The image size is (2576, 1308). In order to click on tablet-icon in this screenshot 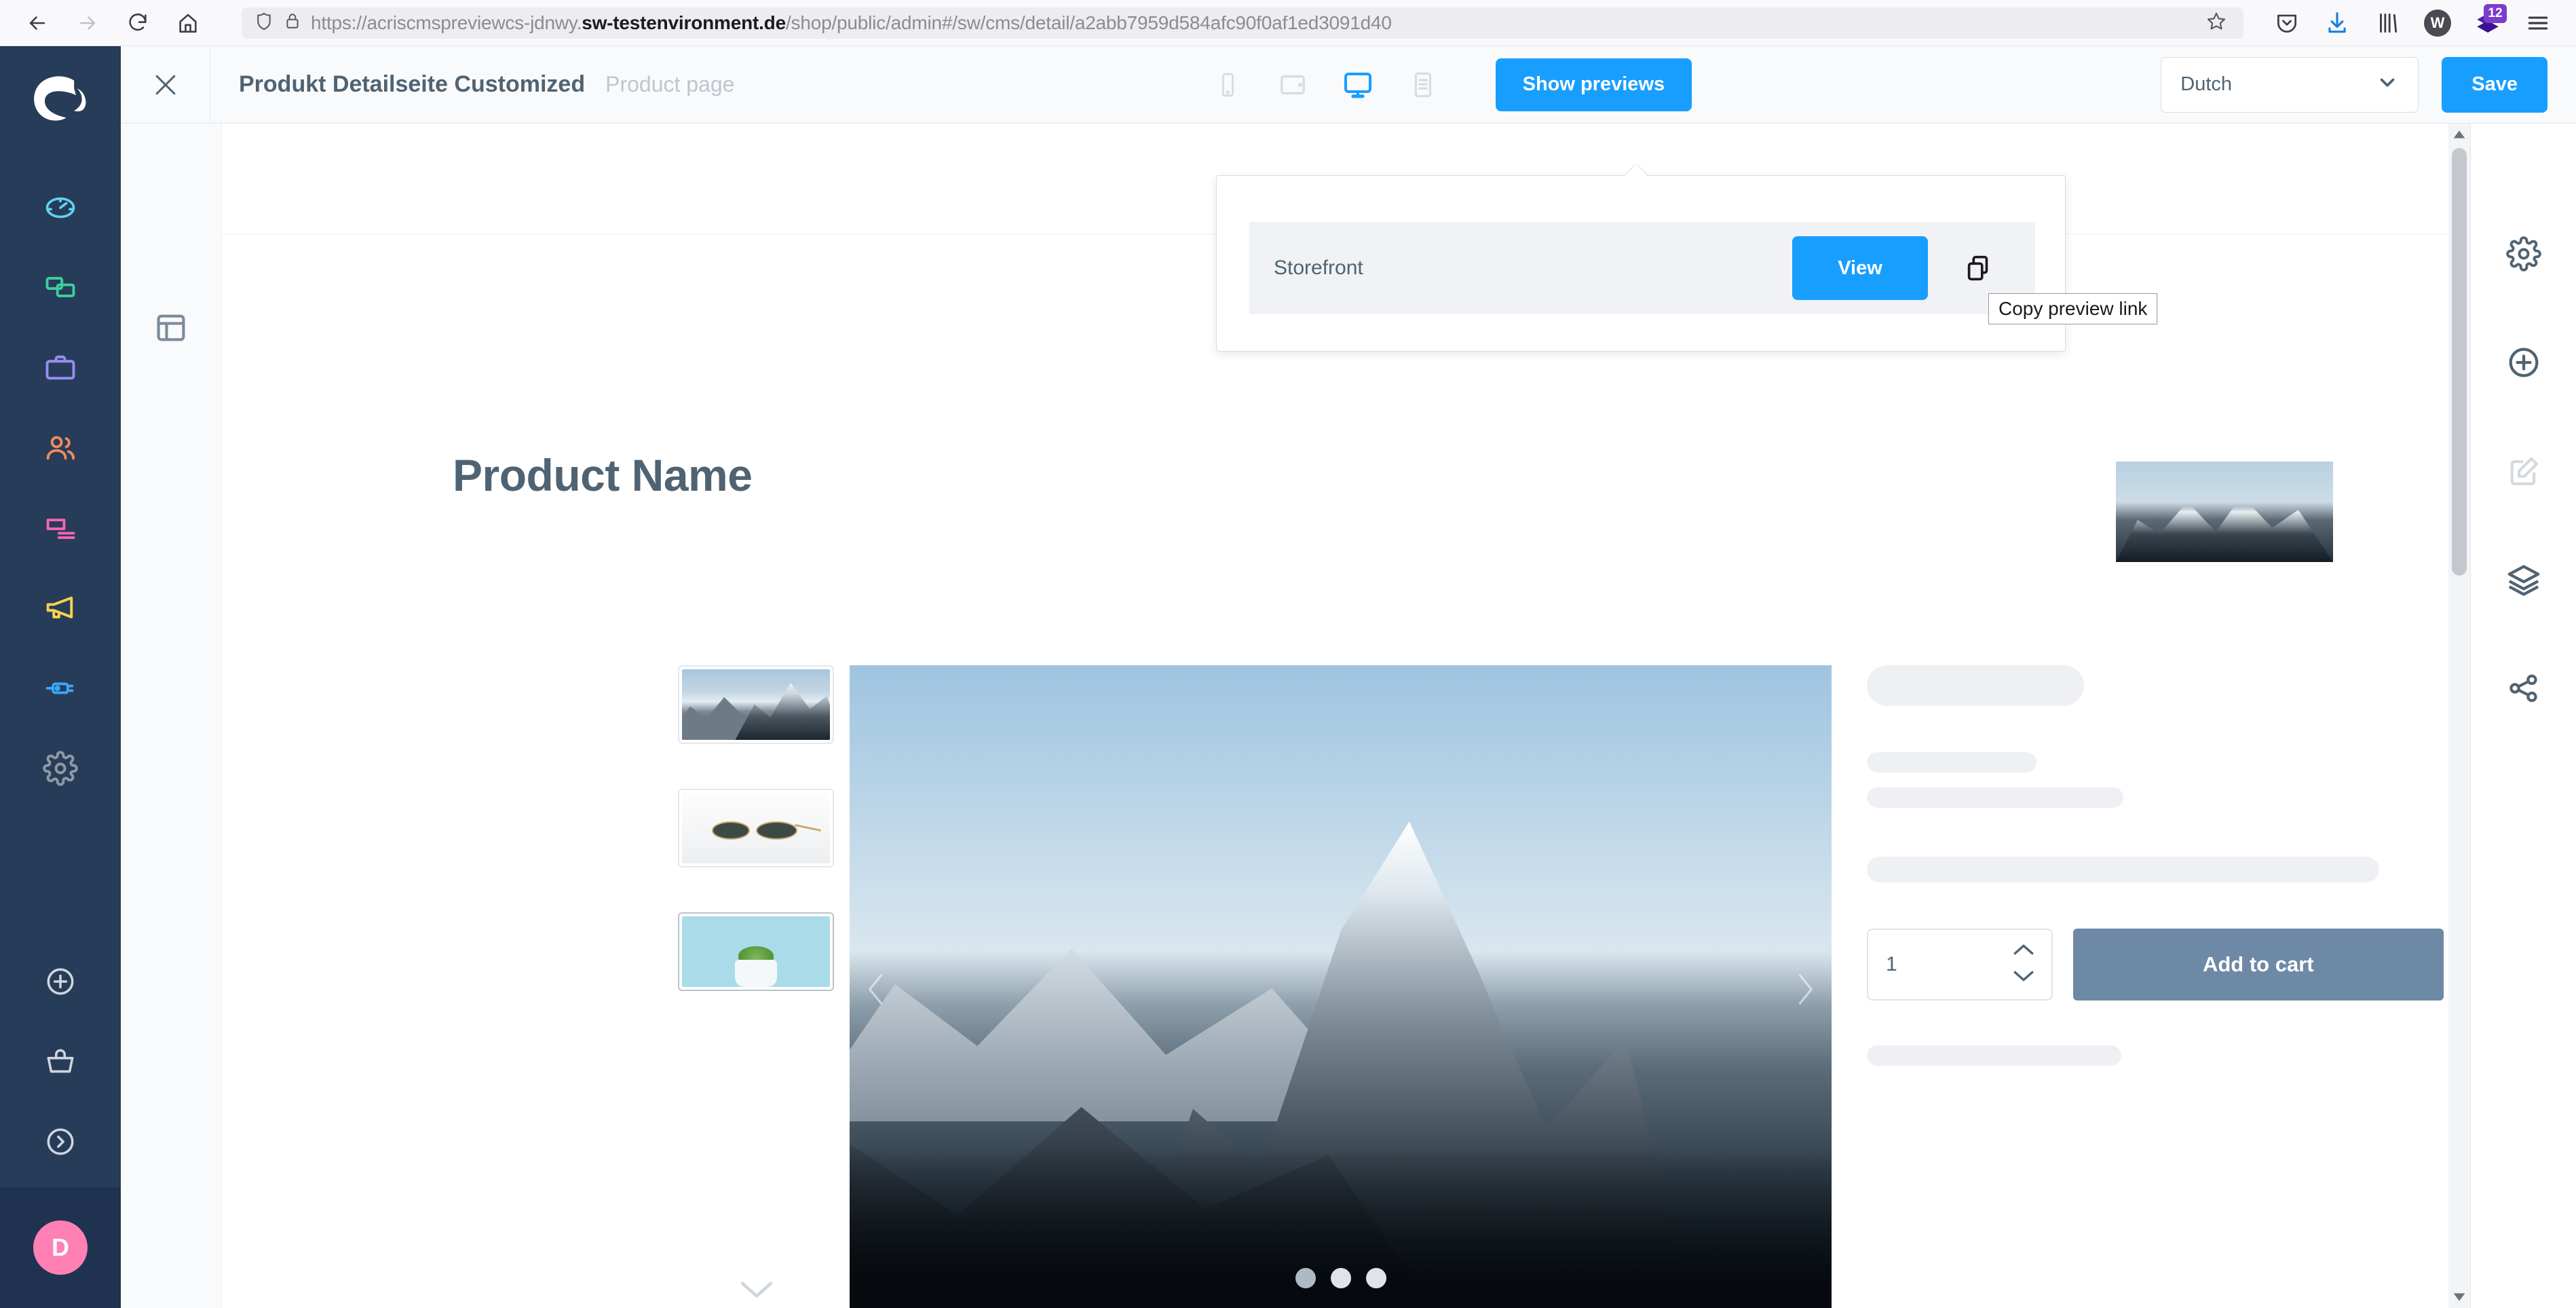, I will do `click(1293, 85)`.